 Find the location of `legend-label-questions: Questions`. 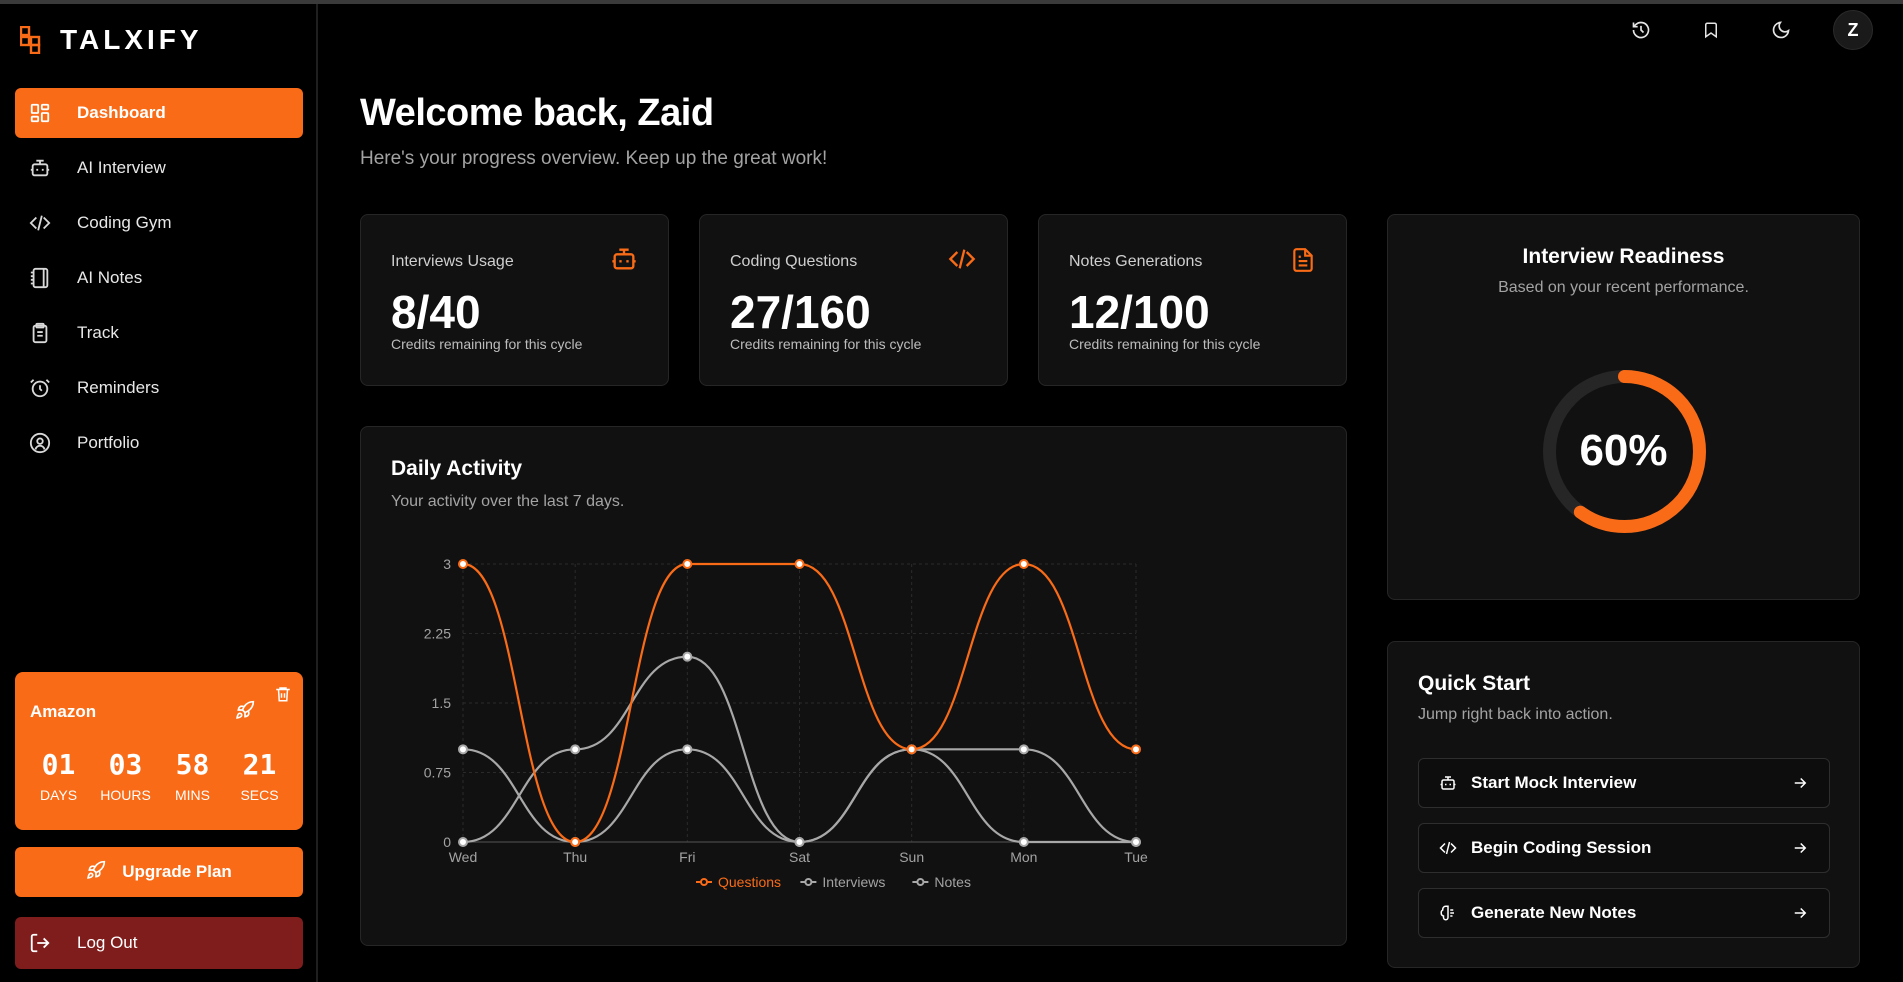

legend-label-questions: Questions is located at coordinates (749, 882).